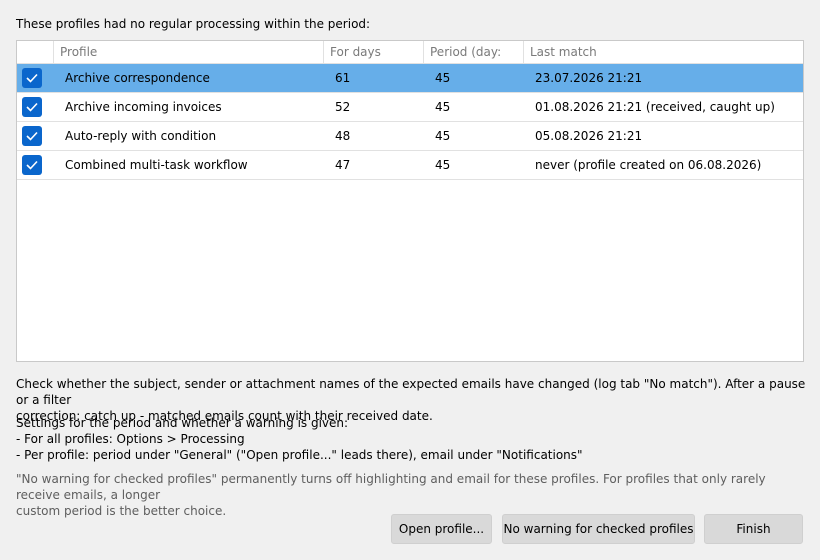 This screenshot has width=820, height=560. Describe the element at coordinates (663, 52) in the screenshot. I see `column-header-last-match: Last match` at that location.